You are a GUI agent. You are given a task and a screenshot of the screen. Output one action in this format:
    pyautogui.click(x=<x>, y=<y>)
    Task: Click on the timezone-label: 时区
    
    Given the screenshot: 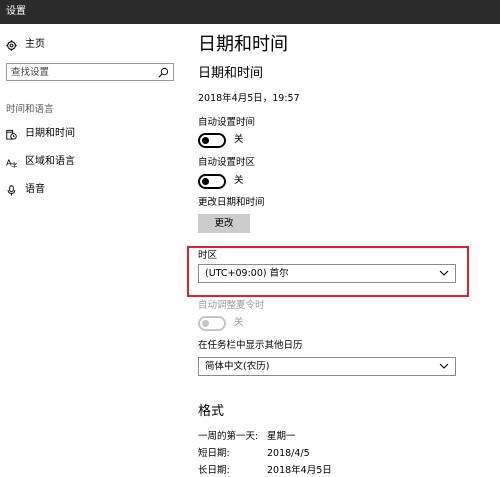 What is the action you would take?
    pyautogui.click(x=208, y=255)
    